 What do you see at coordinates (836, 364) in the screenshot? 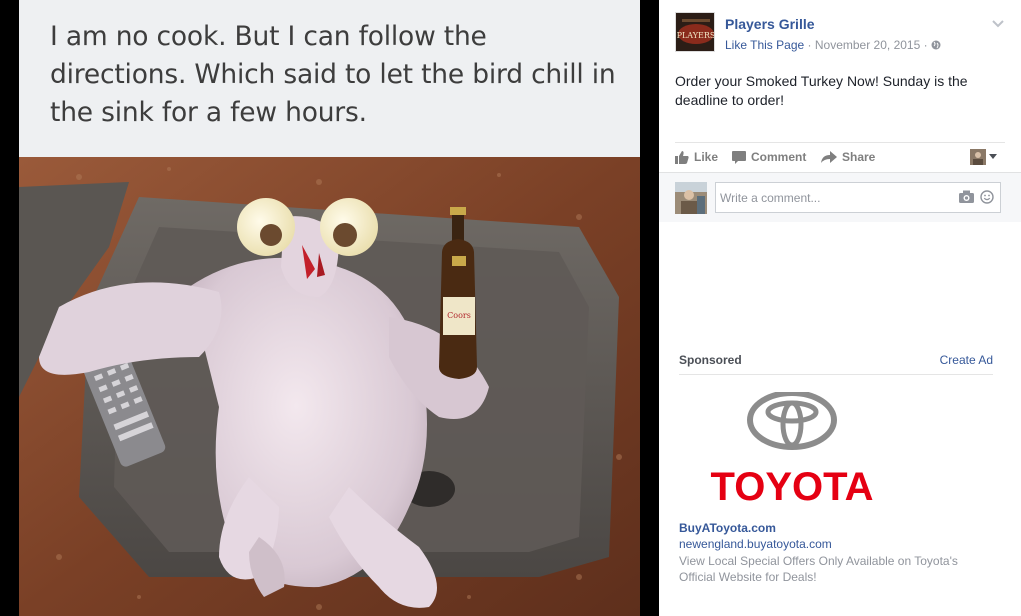
I see `sponsored-header: Sponsored Create Ad` at bounding box center [836, 364].